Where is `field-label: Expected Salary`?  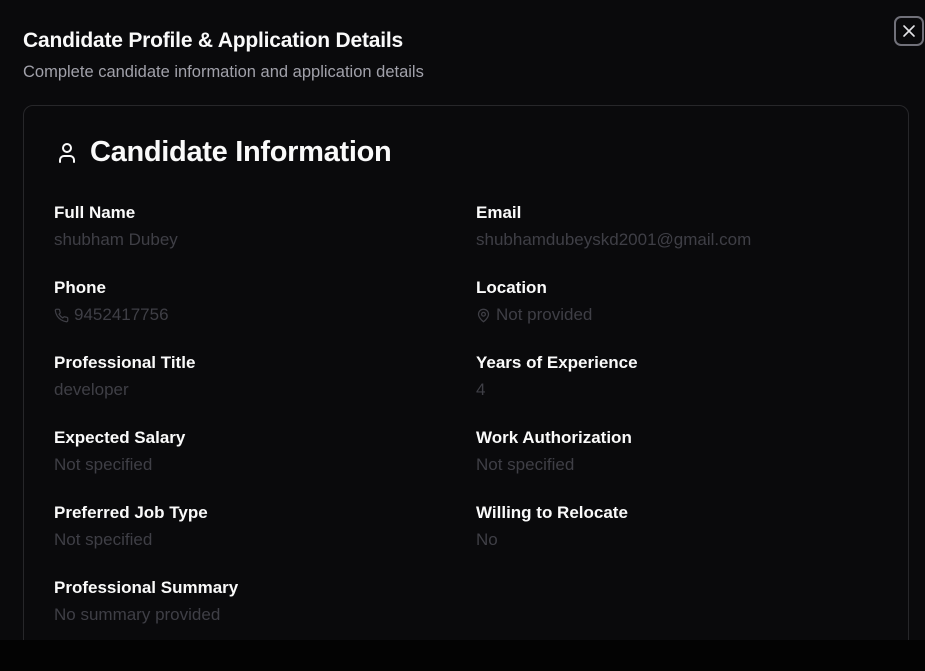
field-label: Expected Salary is located at coordinates (120, 437).